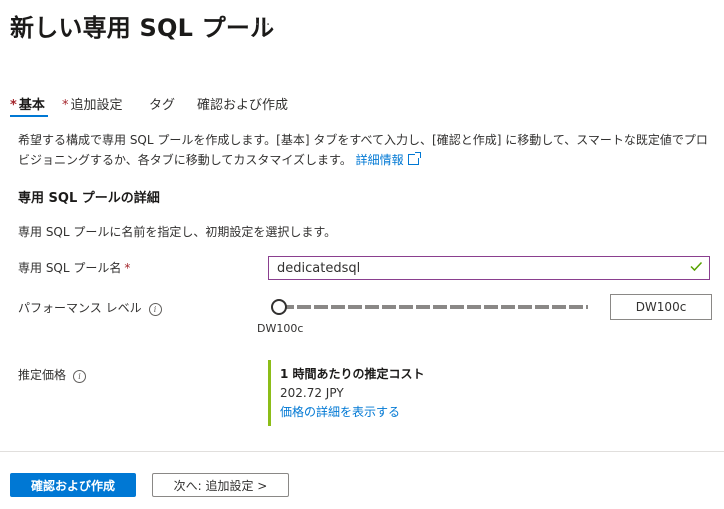 This screenshot has height=509, width=724. Describe the element at coordinates (42, 375) in the screenshot. I see `estimated-price-label-text: 推定価格` at that location.